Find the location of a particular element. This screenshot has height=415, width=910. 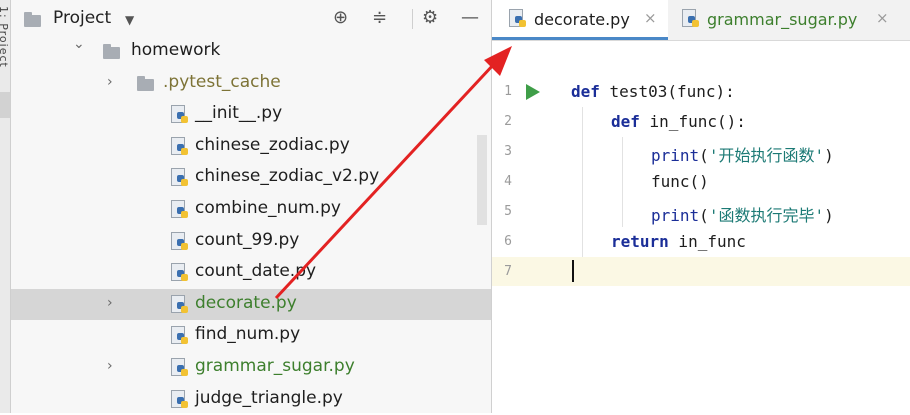

arrow-shaft is located at coordinates (385, 181).